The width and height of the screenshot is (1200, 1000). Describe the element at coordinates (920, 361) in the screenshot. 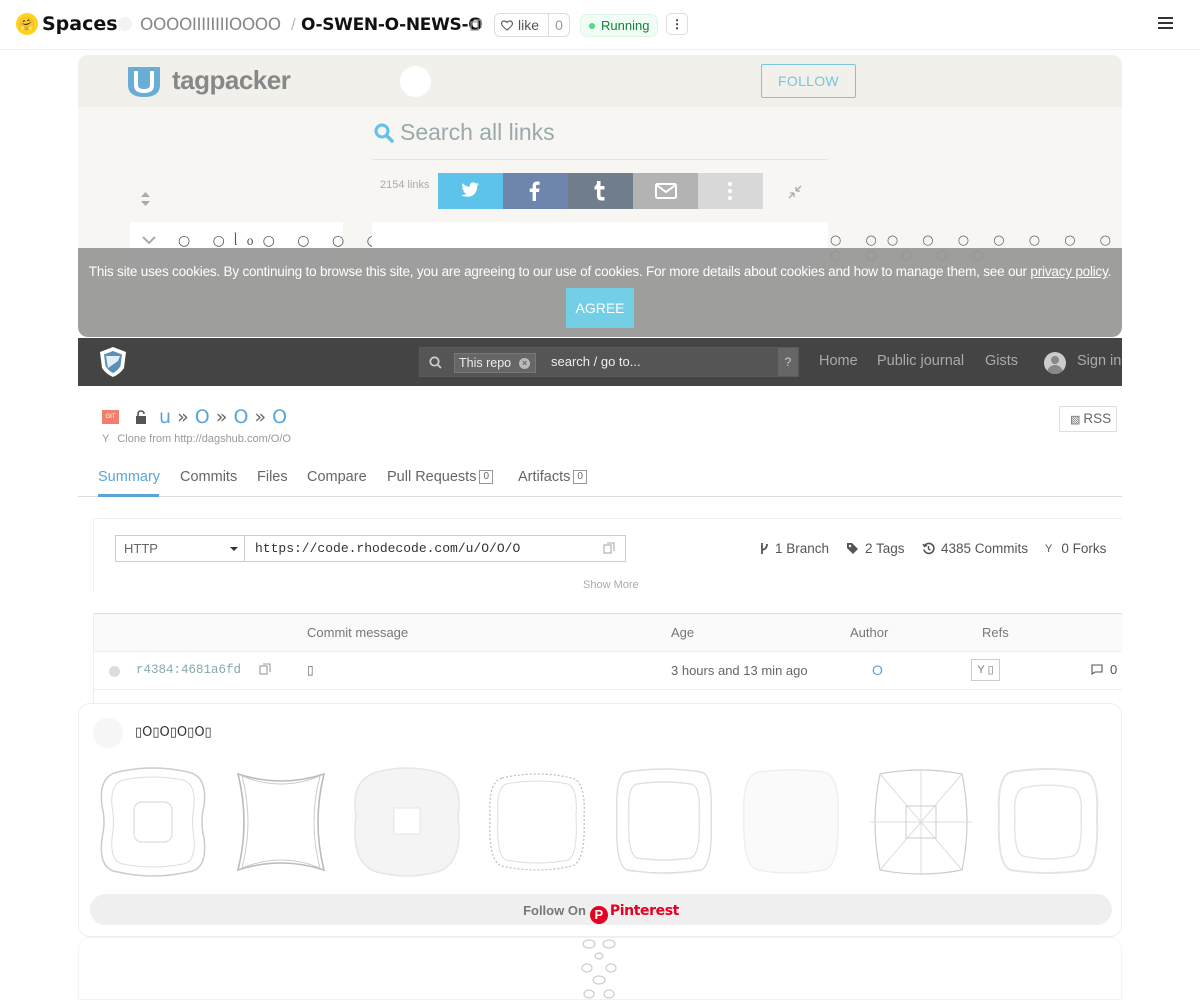

I see `nav-public-journal: Public journal` at that location.